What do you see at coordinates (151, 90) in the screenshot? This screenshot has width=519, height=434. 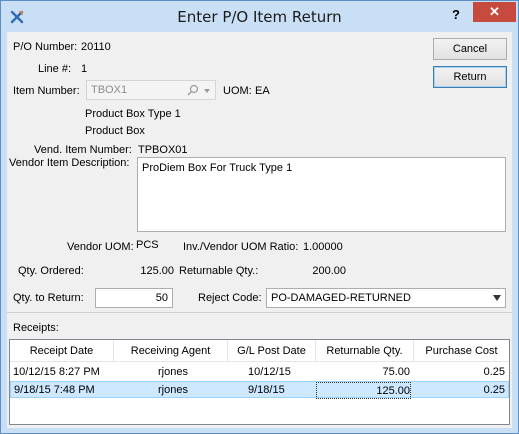 I see `item-number-field: TBOX1` at bounding box center [151, 90].